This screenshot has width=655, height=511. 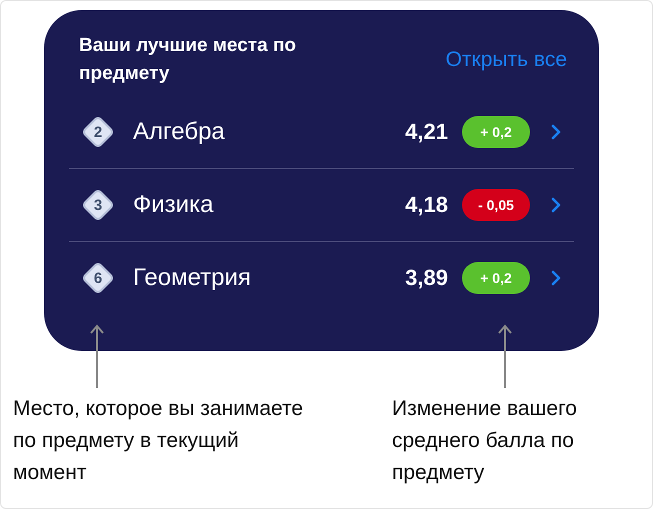 I want to click on change-badge: - 0,05, so click(x=496, y=205).